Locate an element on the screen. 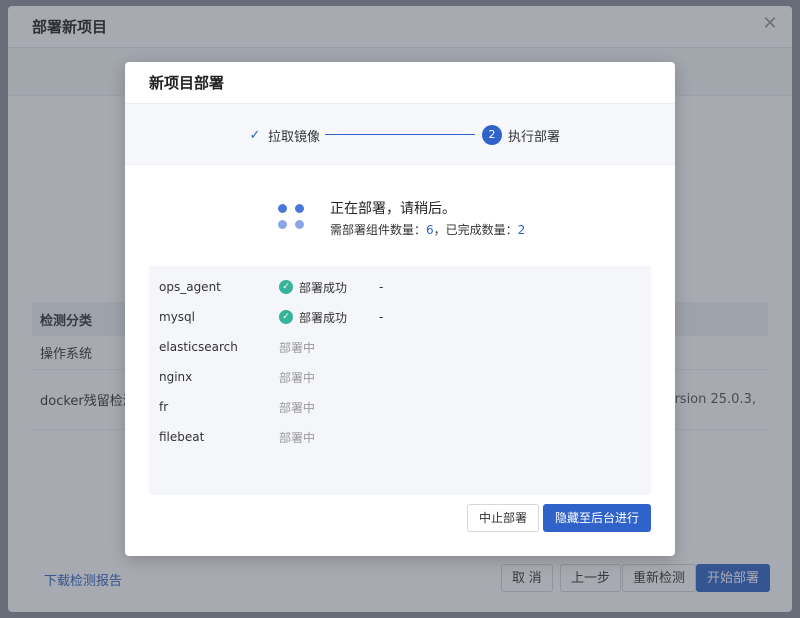 The image size is (800, 618). list-item: mysql ✓ 部署成功 - is located at coordinates (400, 317).